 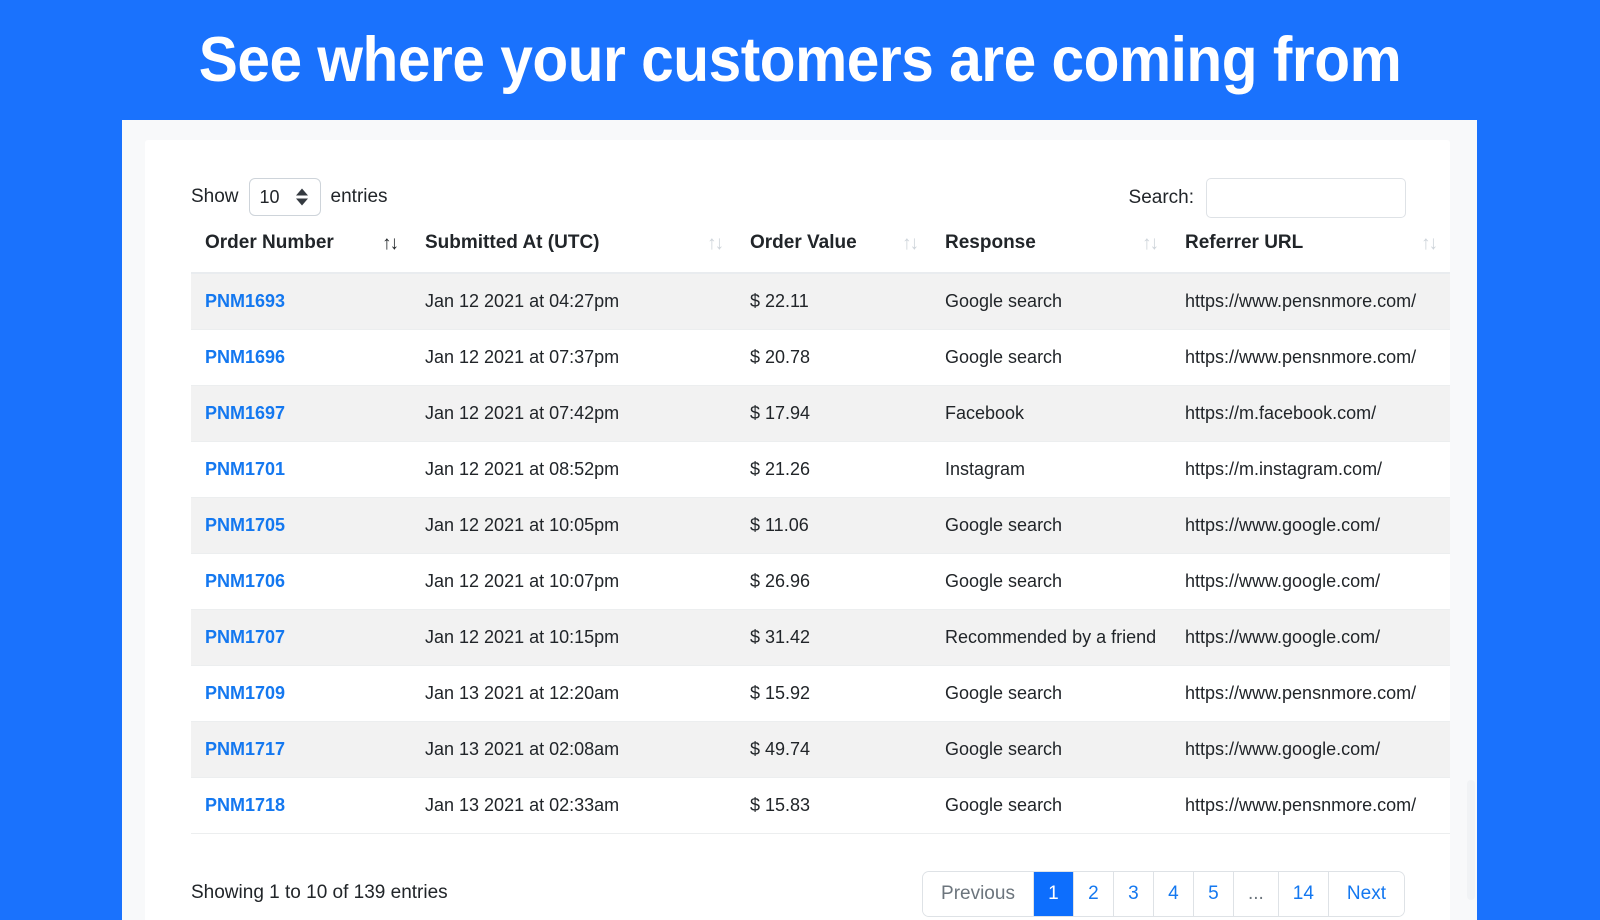 What do you see at coordinates (359, 196) in the screenshot?
I see `entries-label: entries` at bounding box center [359, 196].